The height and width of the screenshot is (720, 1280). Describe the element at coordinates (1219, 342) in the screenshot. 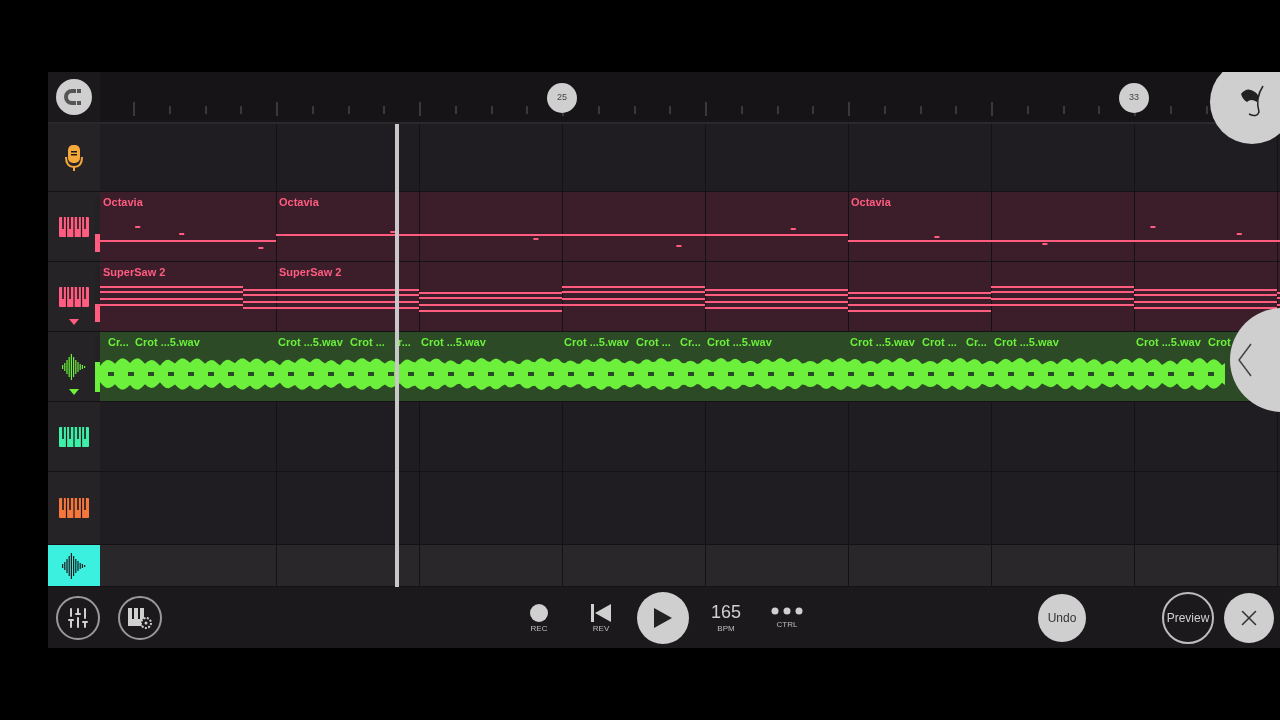

I see `clip-label: Crot` at that location.